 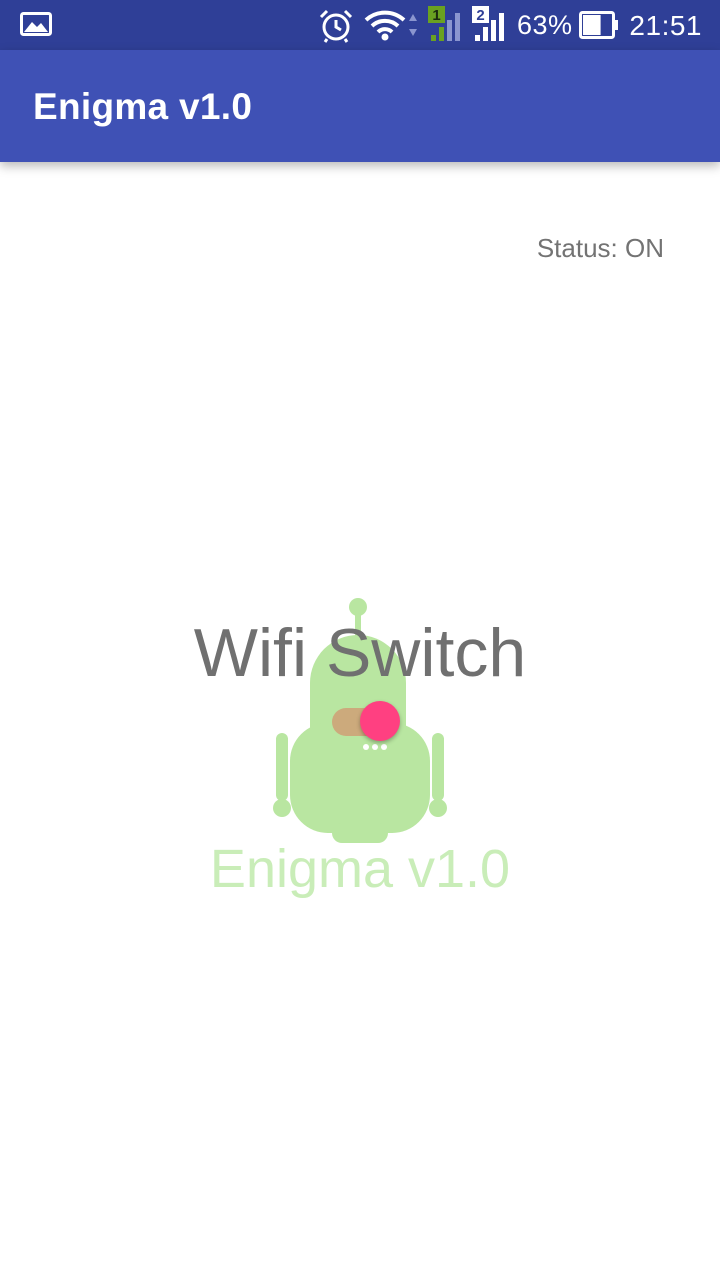 I want to click on svg-text: Enigma v1.0, so click(x=360, y=869).